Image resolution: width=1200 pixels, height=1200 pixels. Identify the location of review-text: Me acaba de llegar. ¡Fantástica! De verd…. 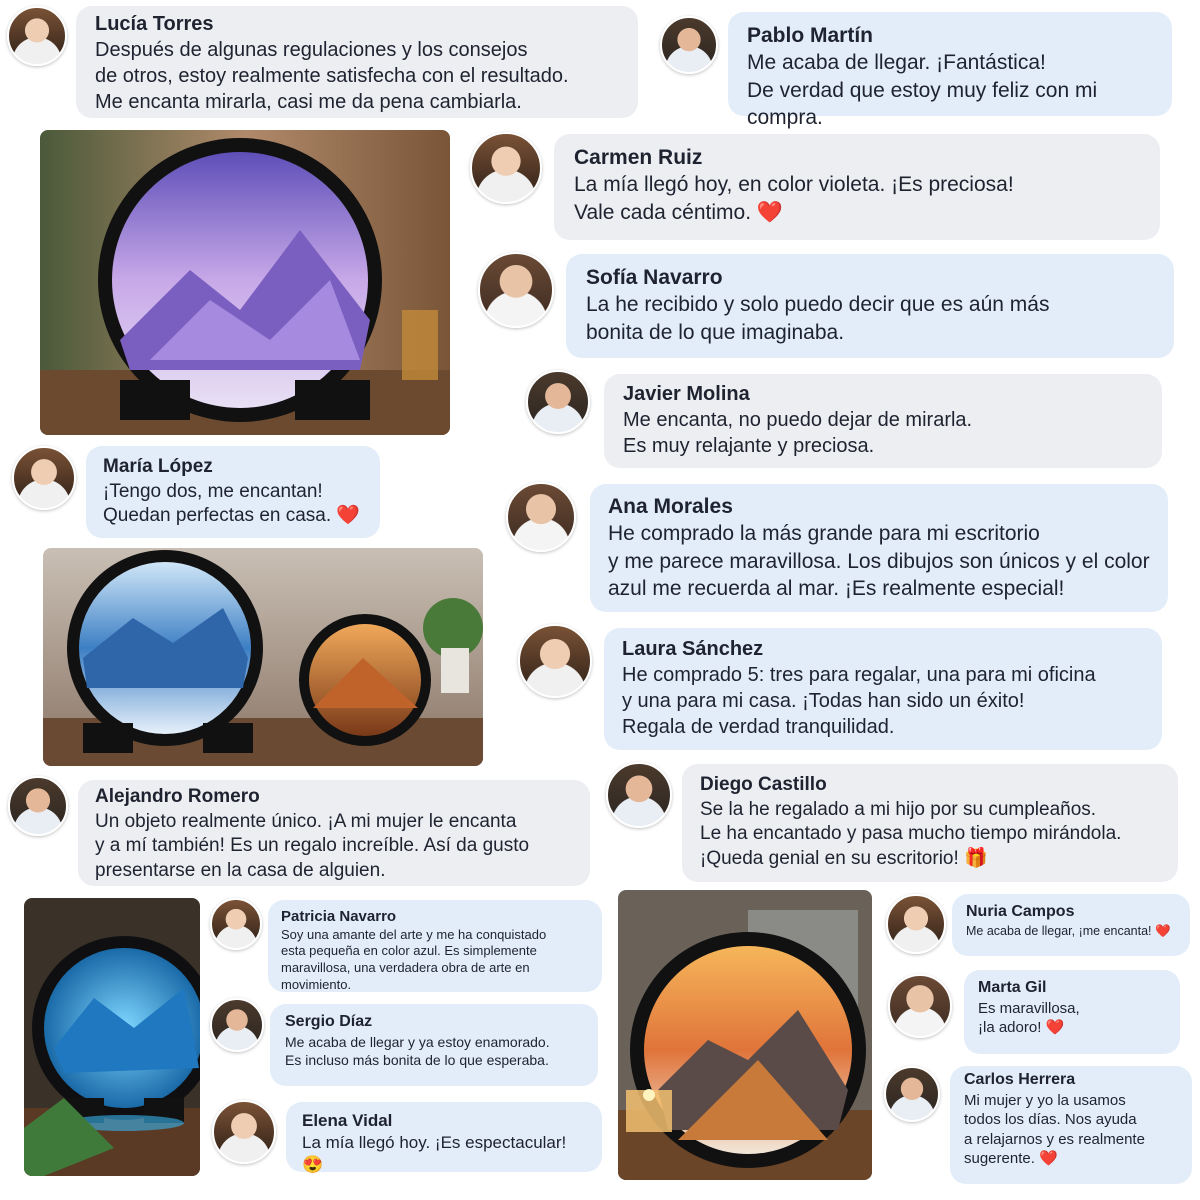
(922, 90).